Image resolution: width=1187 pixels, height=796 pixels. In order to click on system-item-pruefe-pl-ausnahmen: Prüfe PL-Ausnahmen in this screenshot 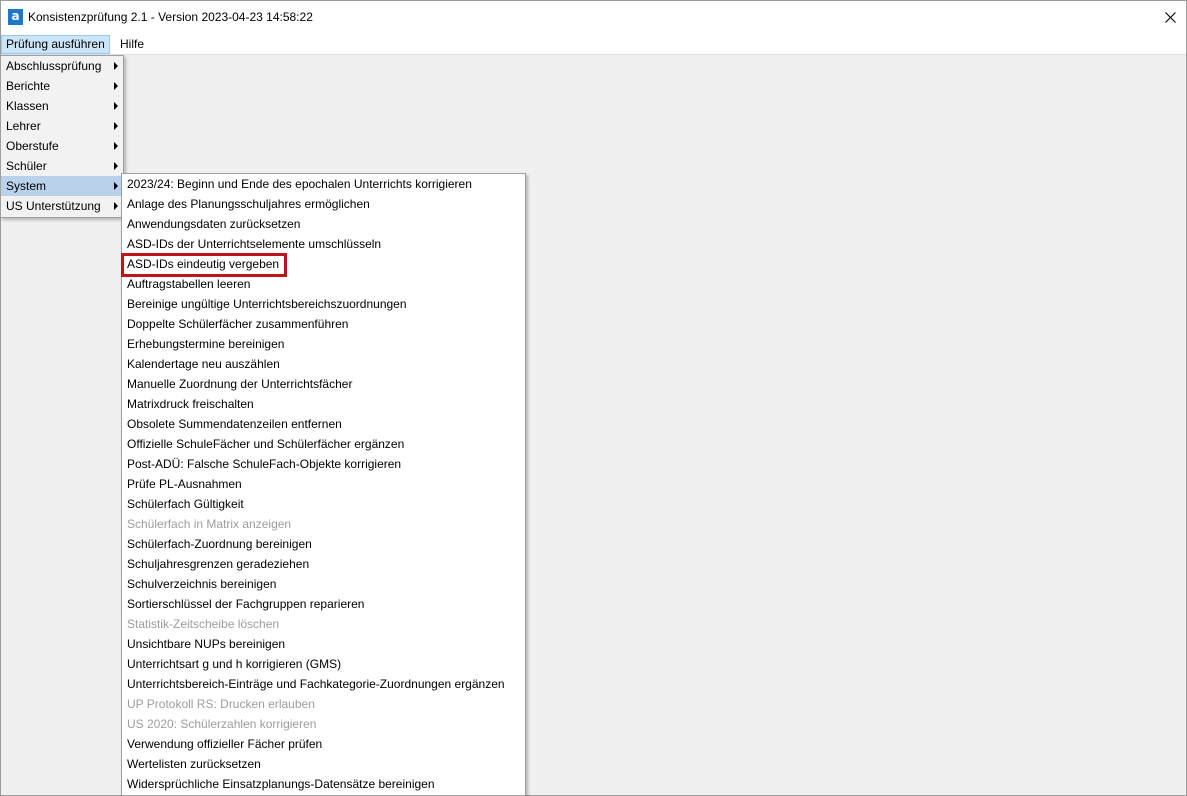, I will do `click(323, 484)`.